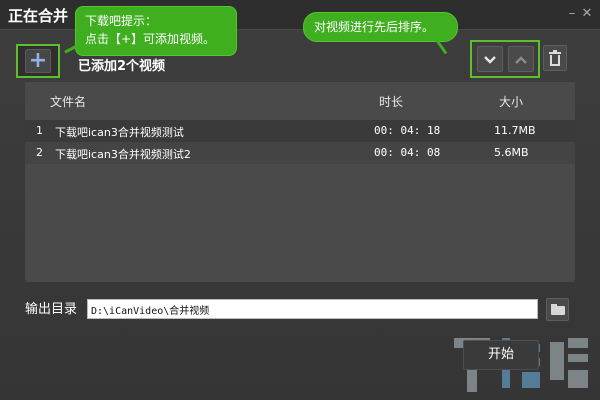 Image resolution: width=600 pixels, height=400 pixels. Describe the element at coordinates (490, 59) in the screenshot. I see `chevron-down-icon` at that location.